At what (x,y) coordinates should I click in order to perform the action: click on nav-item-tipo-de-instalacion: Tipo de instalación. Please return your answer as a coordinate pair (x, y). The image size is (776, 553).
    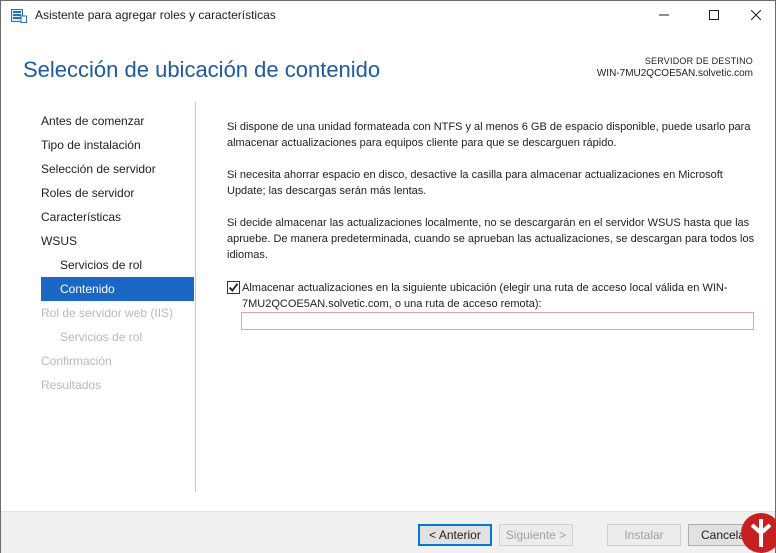
    Looking at the image, I should click on (117, 145).